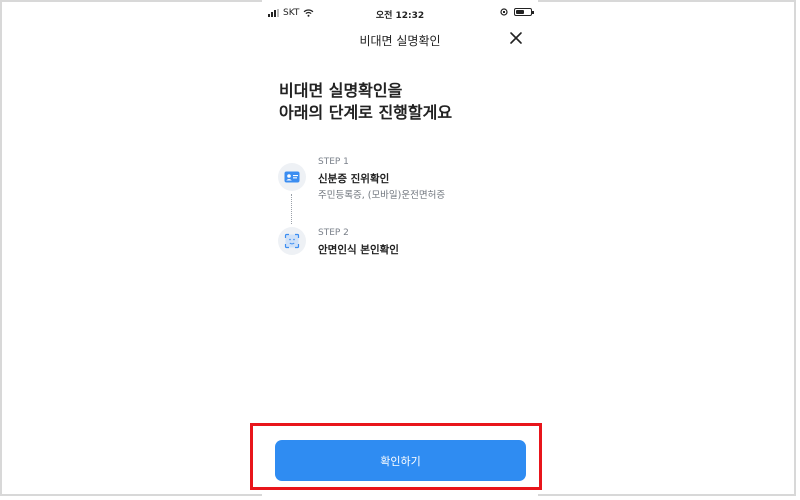  I want to click on face-scan-icon, so click(292, 241).